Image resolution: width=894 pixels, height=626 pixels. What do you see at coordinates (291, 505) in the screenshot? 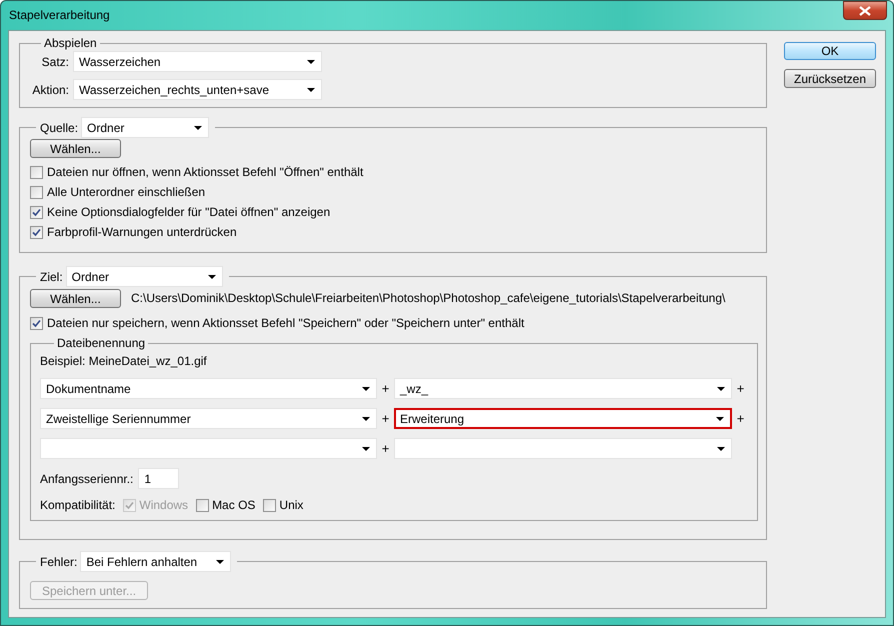
I see `checkbox-label: Unix` at bounding box center [291, 505].